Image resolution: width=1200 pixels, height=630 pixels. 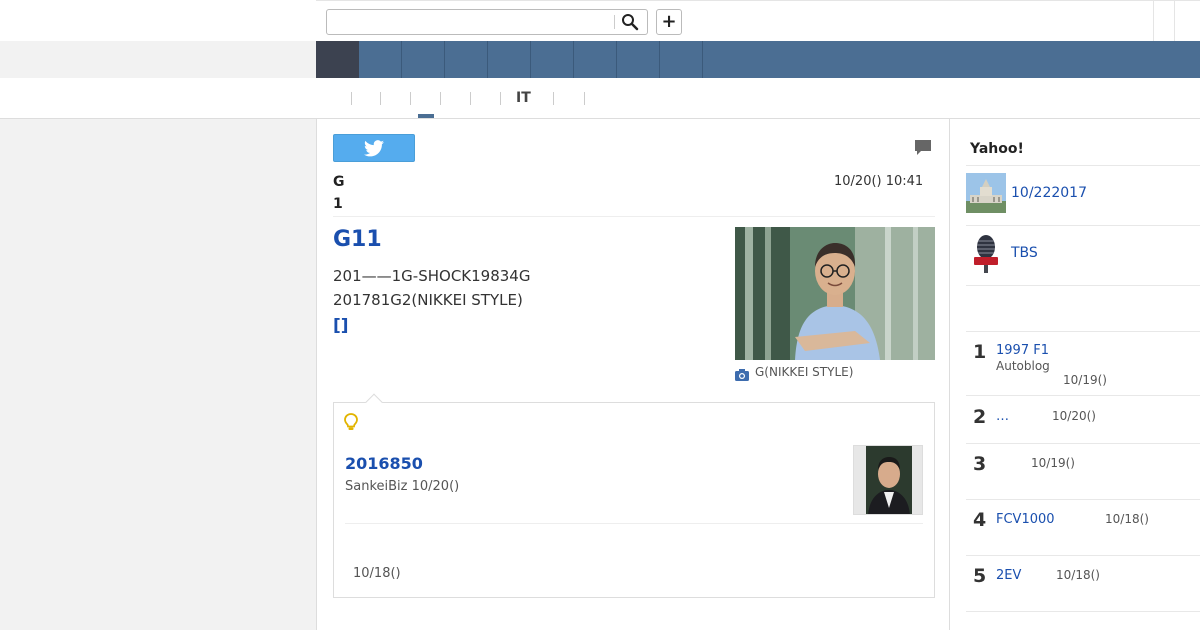 I want to click on search-box, so click(x=487, y=22).